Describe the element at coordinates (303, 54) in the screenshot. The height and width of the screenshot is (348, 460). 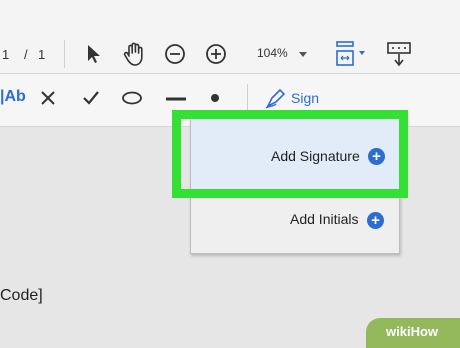
I see `chevron-down-icon` at that location.